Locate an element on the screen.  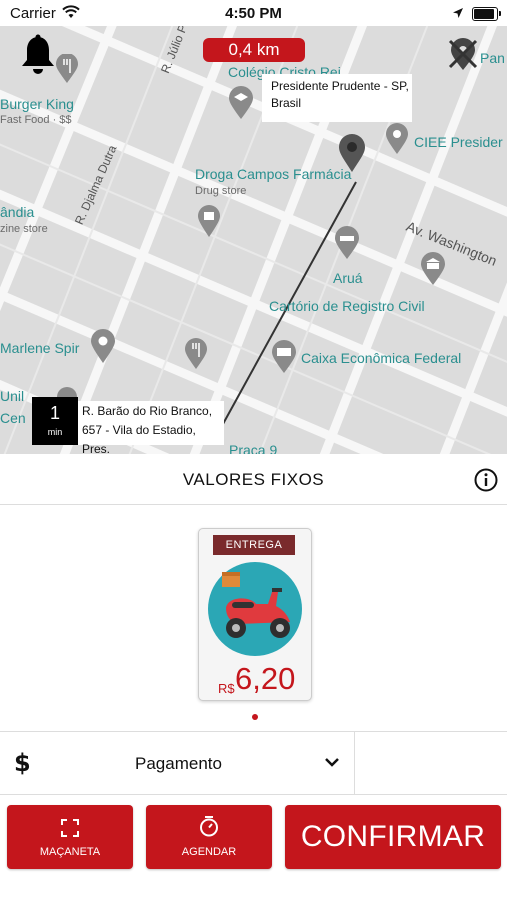
destination-address-bubble: Presidente Prudente - SP, Brasil is located at coordinates (337, 98).